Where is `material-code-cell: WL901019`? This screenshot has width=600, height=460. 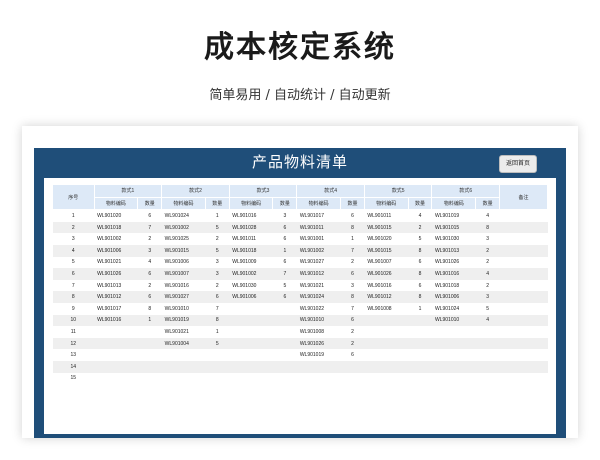
material-code-cell: WL901019 is located at coordinates (183, 320).